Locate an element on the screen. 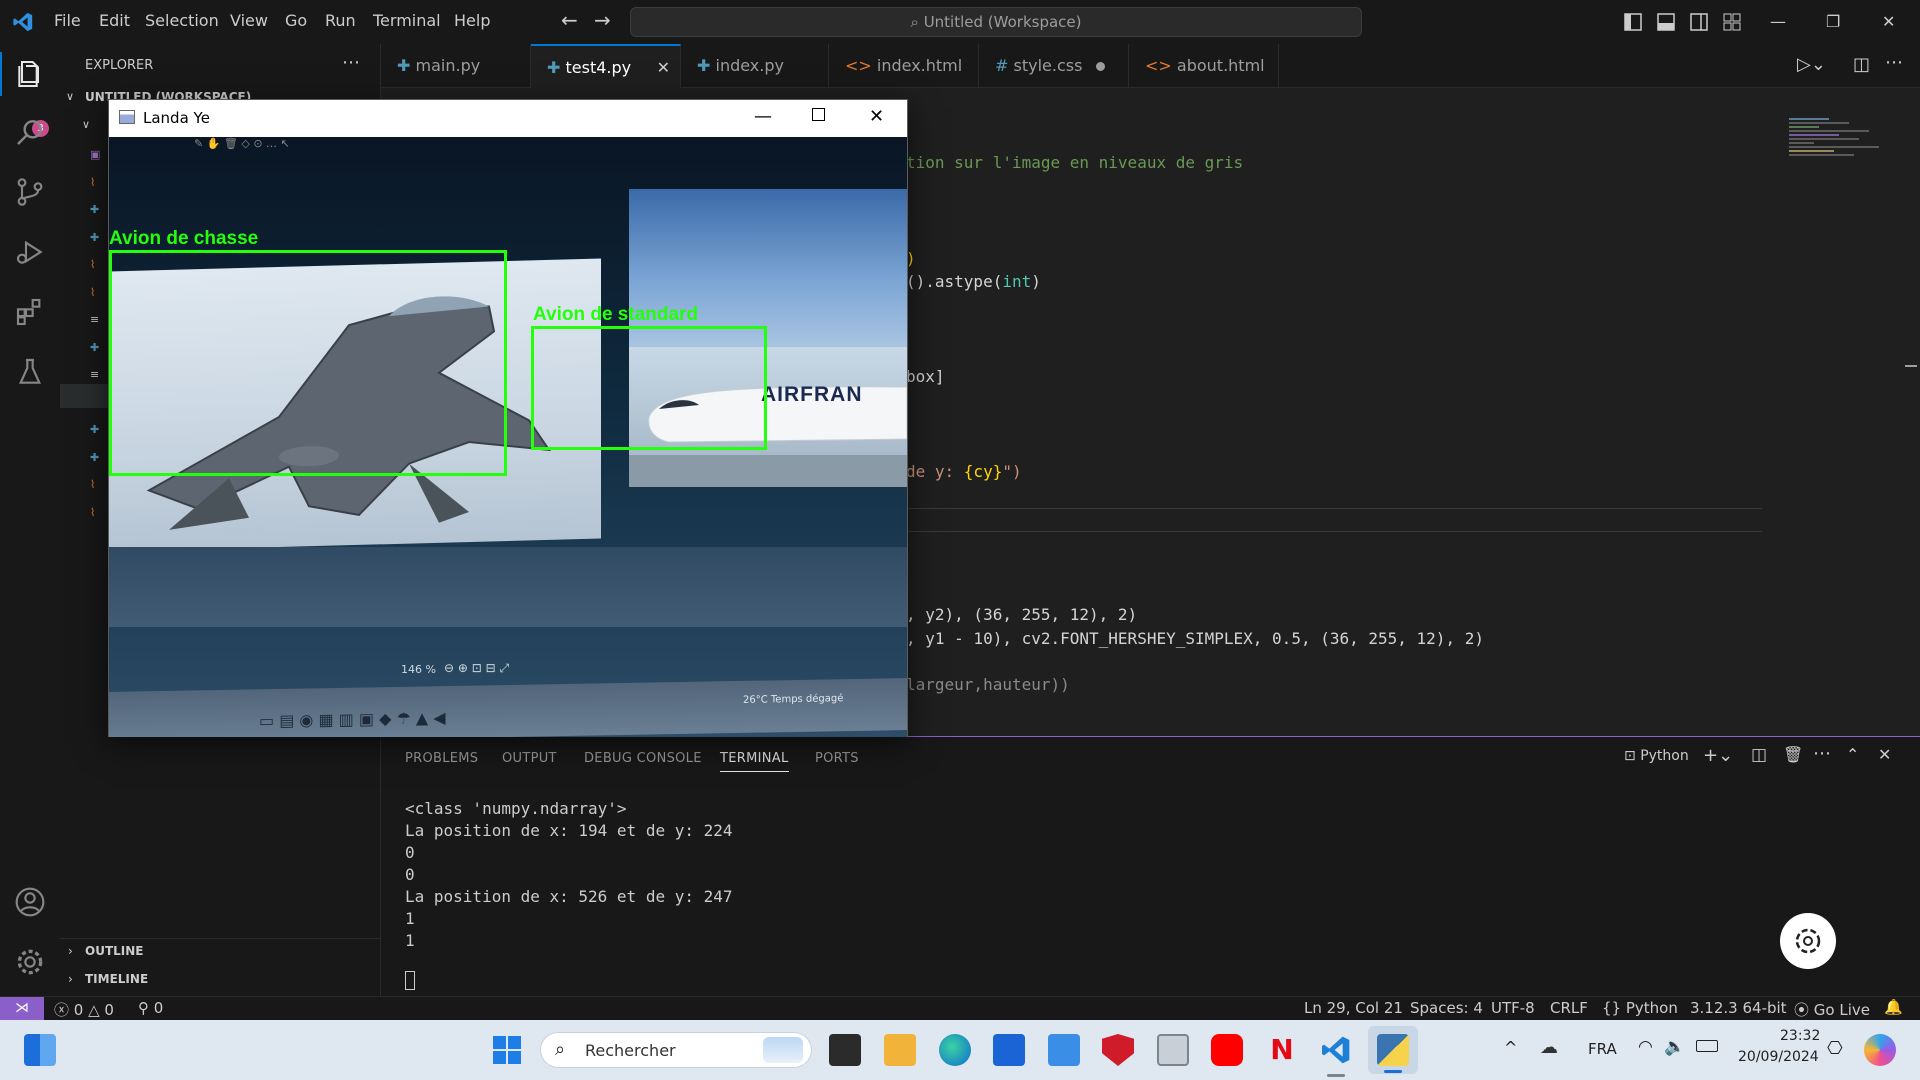 The height and width of the screenshot is (1080, 1920). extensions-icon is located at coordinates (30, 312).